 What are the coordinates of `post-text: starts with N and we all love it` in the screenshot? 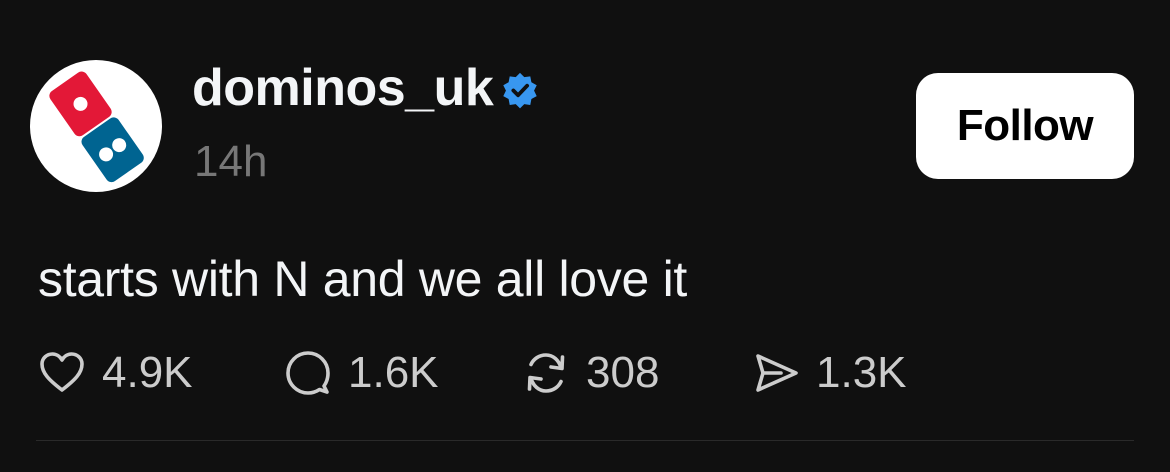 It's located at (362, 279).